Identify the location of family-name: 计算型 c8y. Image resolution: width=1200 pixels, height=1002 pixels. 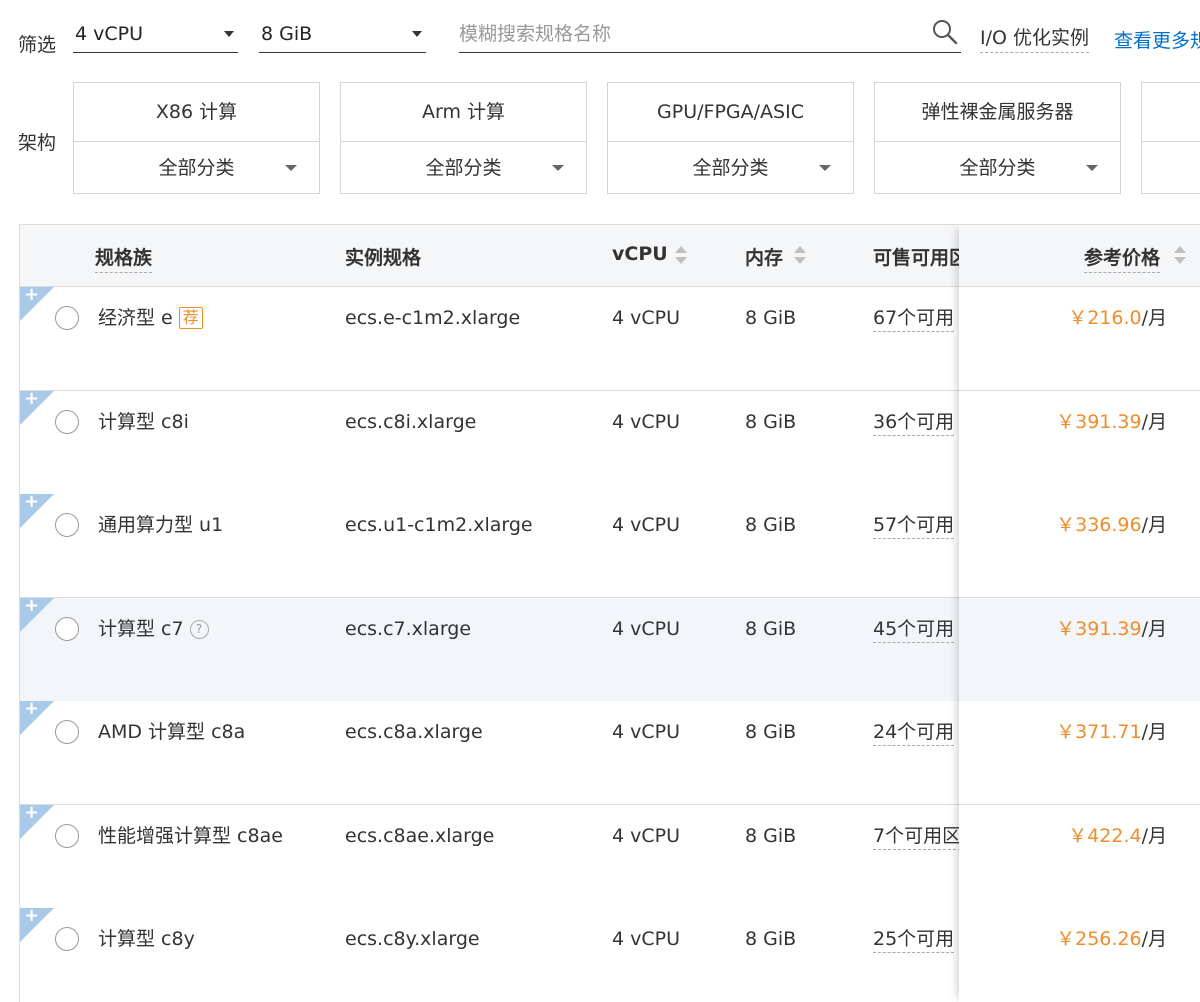
(146, 939).